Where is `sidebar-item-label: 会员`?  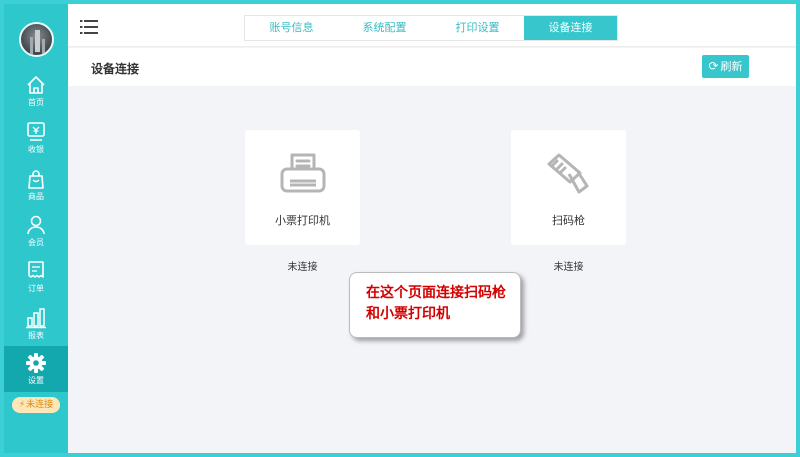 sidebar-item-label: 会员 is located at coordinates (36, 242).